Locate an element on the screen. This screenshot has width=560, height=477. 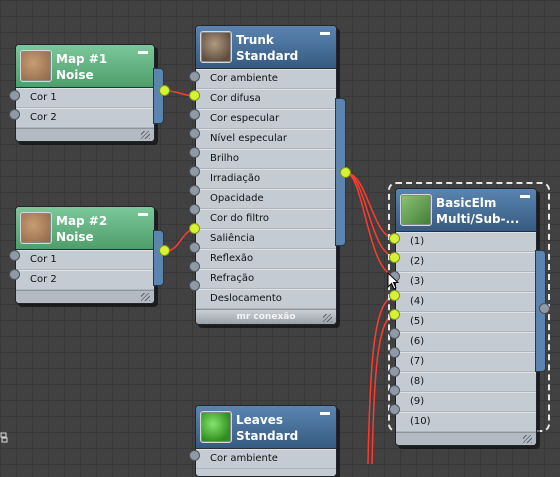
node-header: Map #2 Noise is located at coordinates (85, 228).